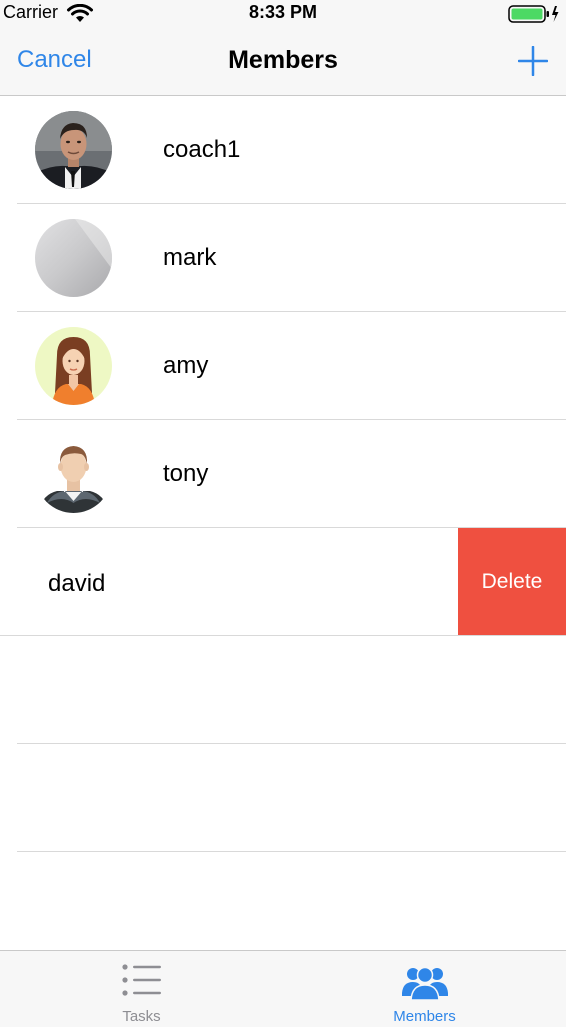  I want to click on member-name: david, so click(77, 583).